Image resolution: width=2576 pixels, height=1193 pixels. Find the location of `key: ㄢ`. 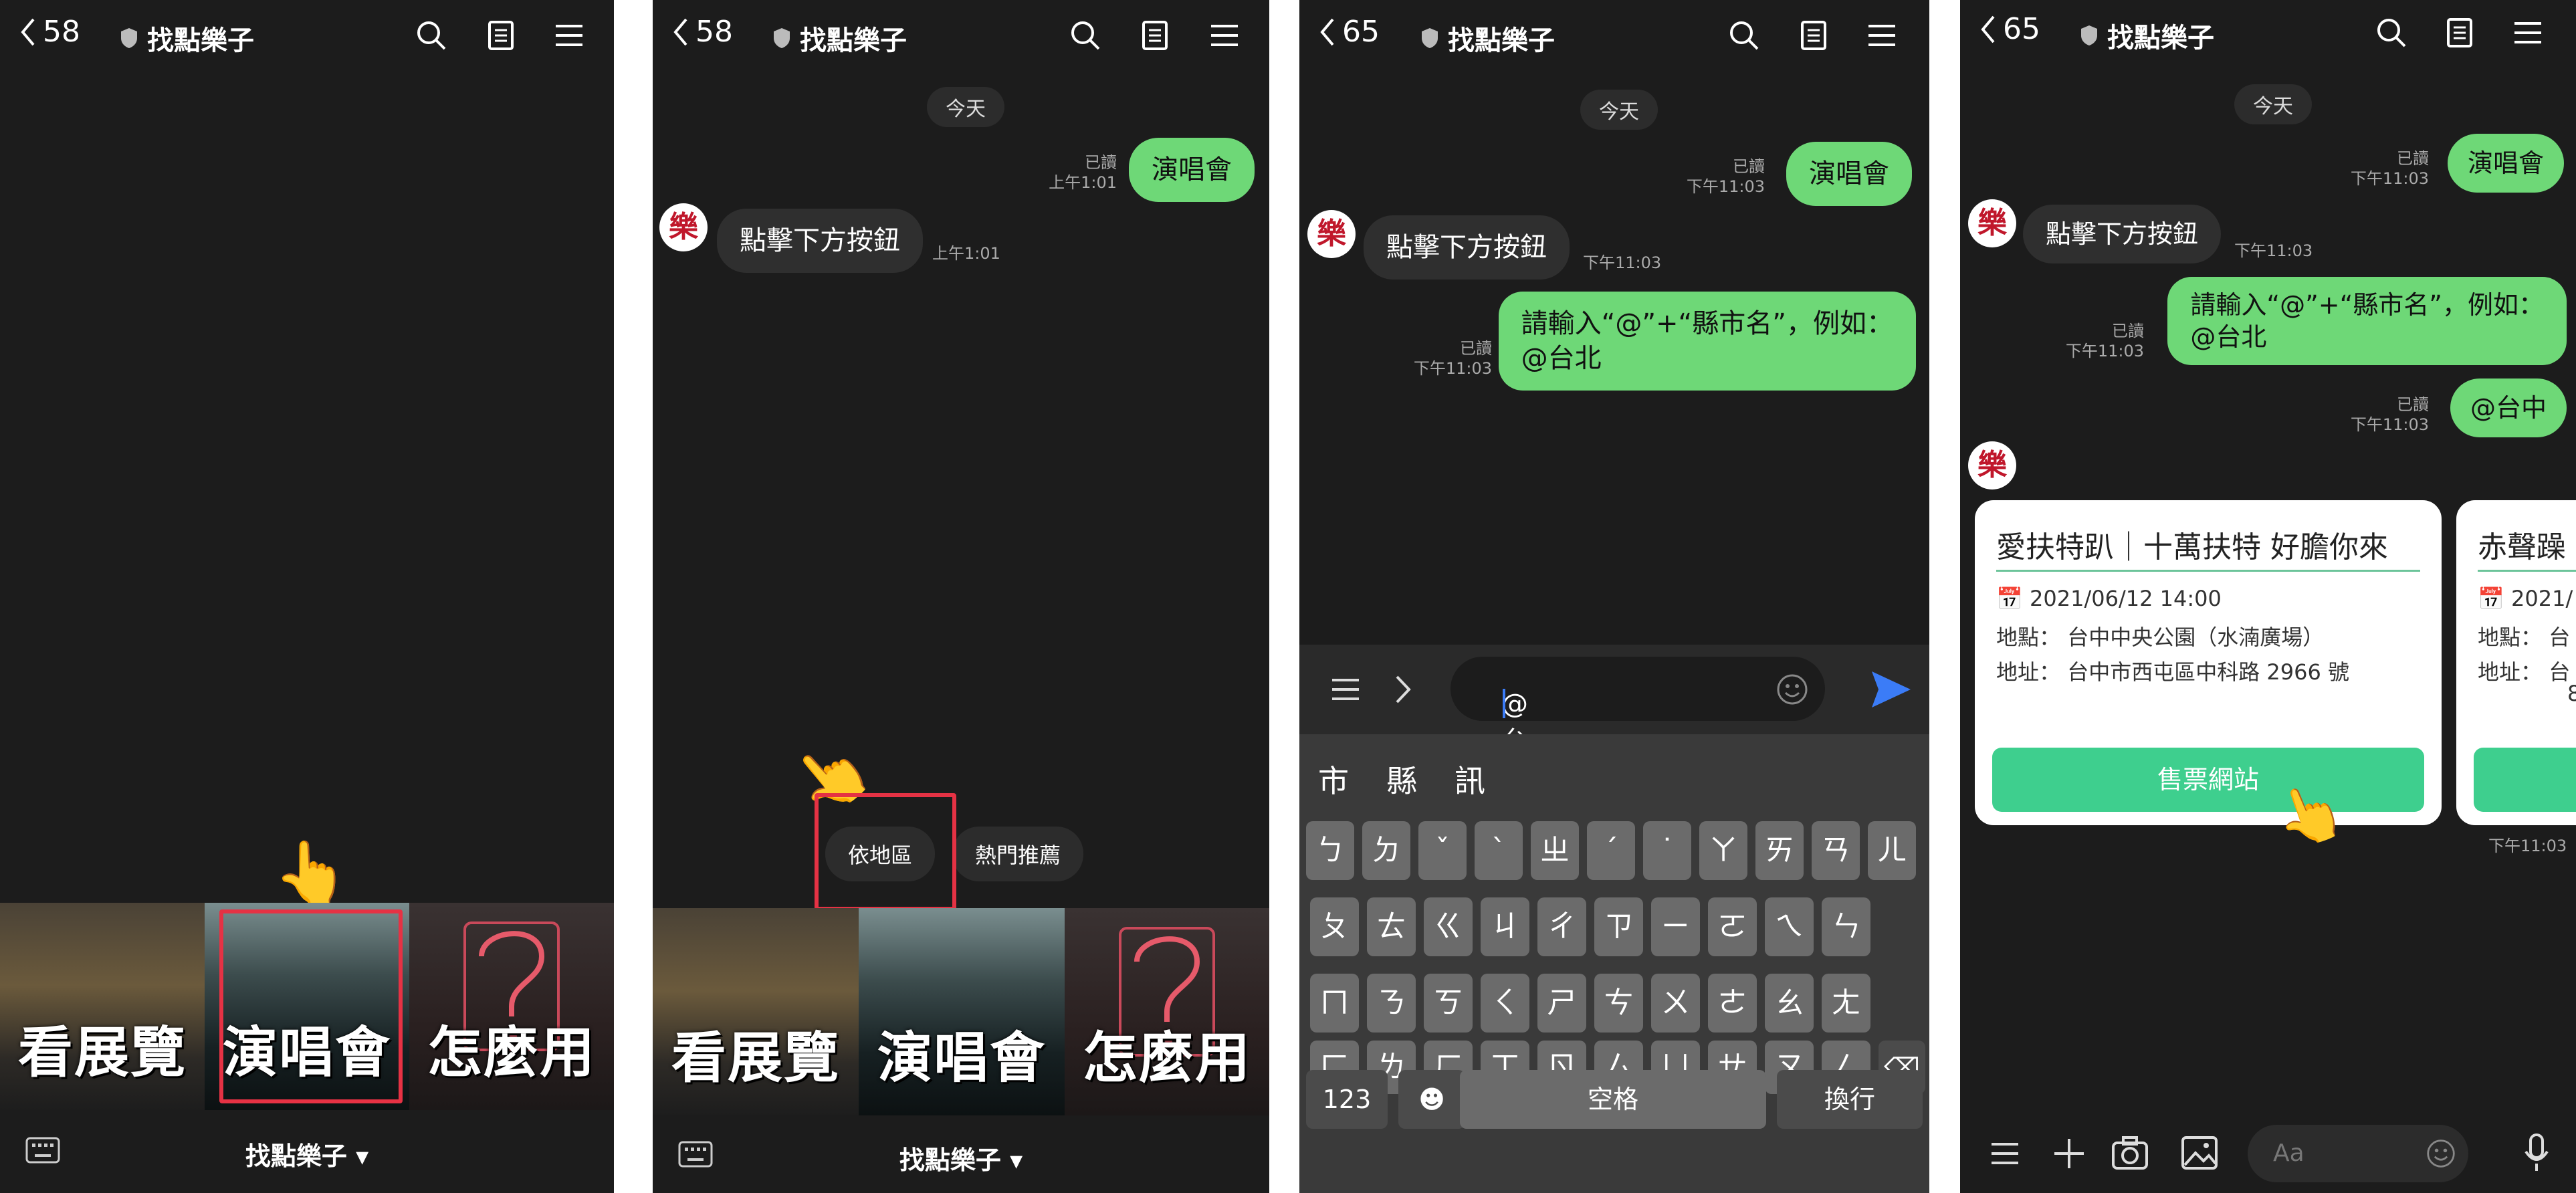

key: ㄢ is located at coordinates (1836, 850).